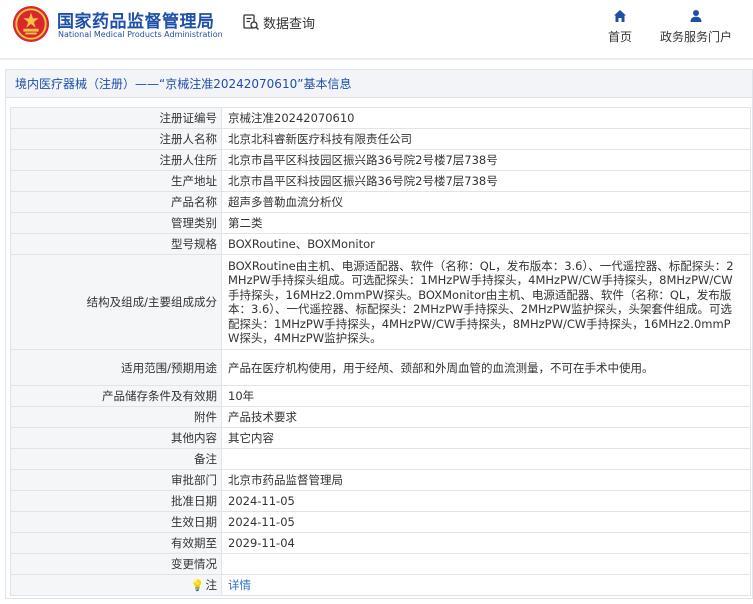 The image size is (753, 604). What do you see at coordinates (136, 19) in the screenshot?
I see `brand-title: 国家药品监督管理局` at bounding box center [136, 19].